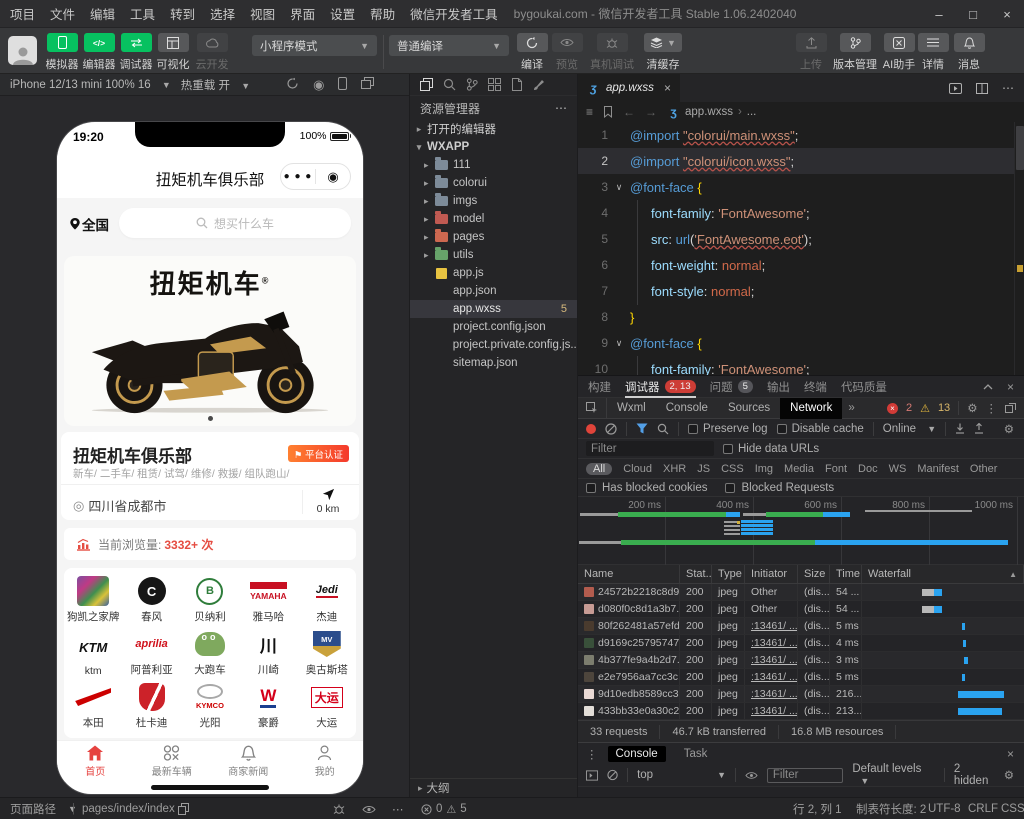  I want to click on outline-section: ▸ 大纲, so click(493, 787).